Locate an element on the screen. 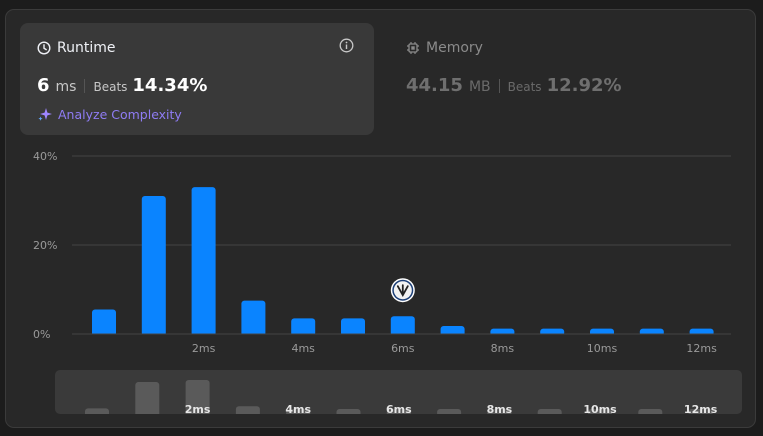 Image resolution: width=763 pixels, height=436 pixels. user-avatar-icon is located at coordinates (402, 290).